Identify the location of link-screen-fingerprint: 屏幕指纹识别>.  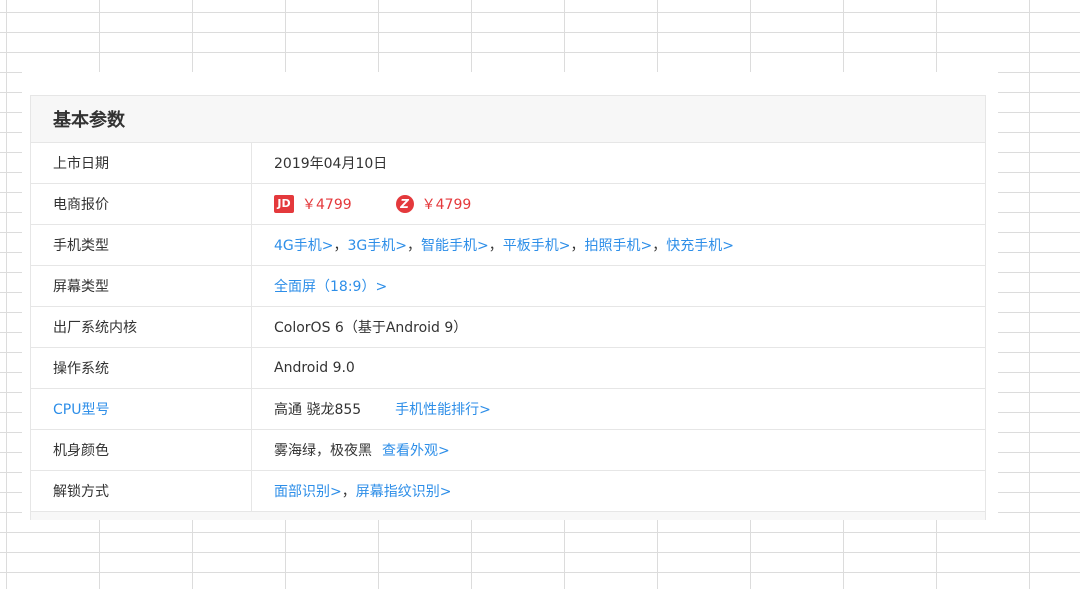
(404, 491).